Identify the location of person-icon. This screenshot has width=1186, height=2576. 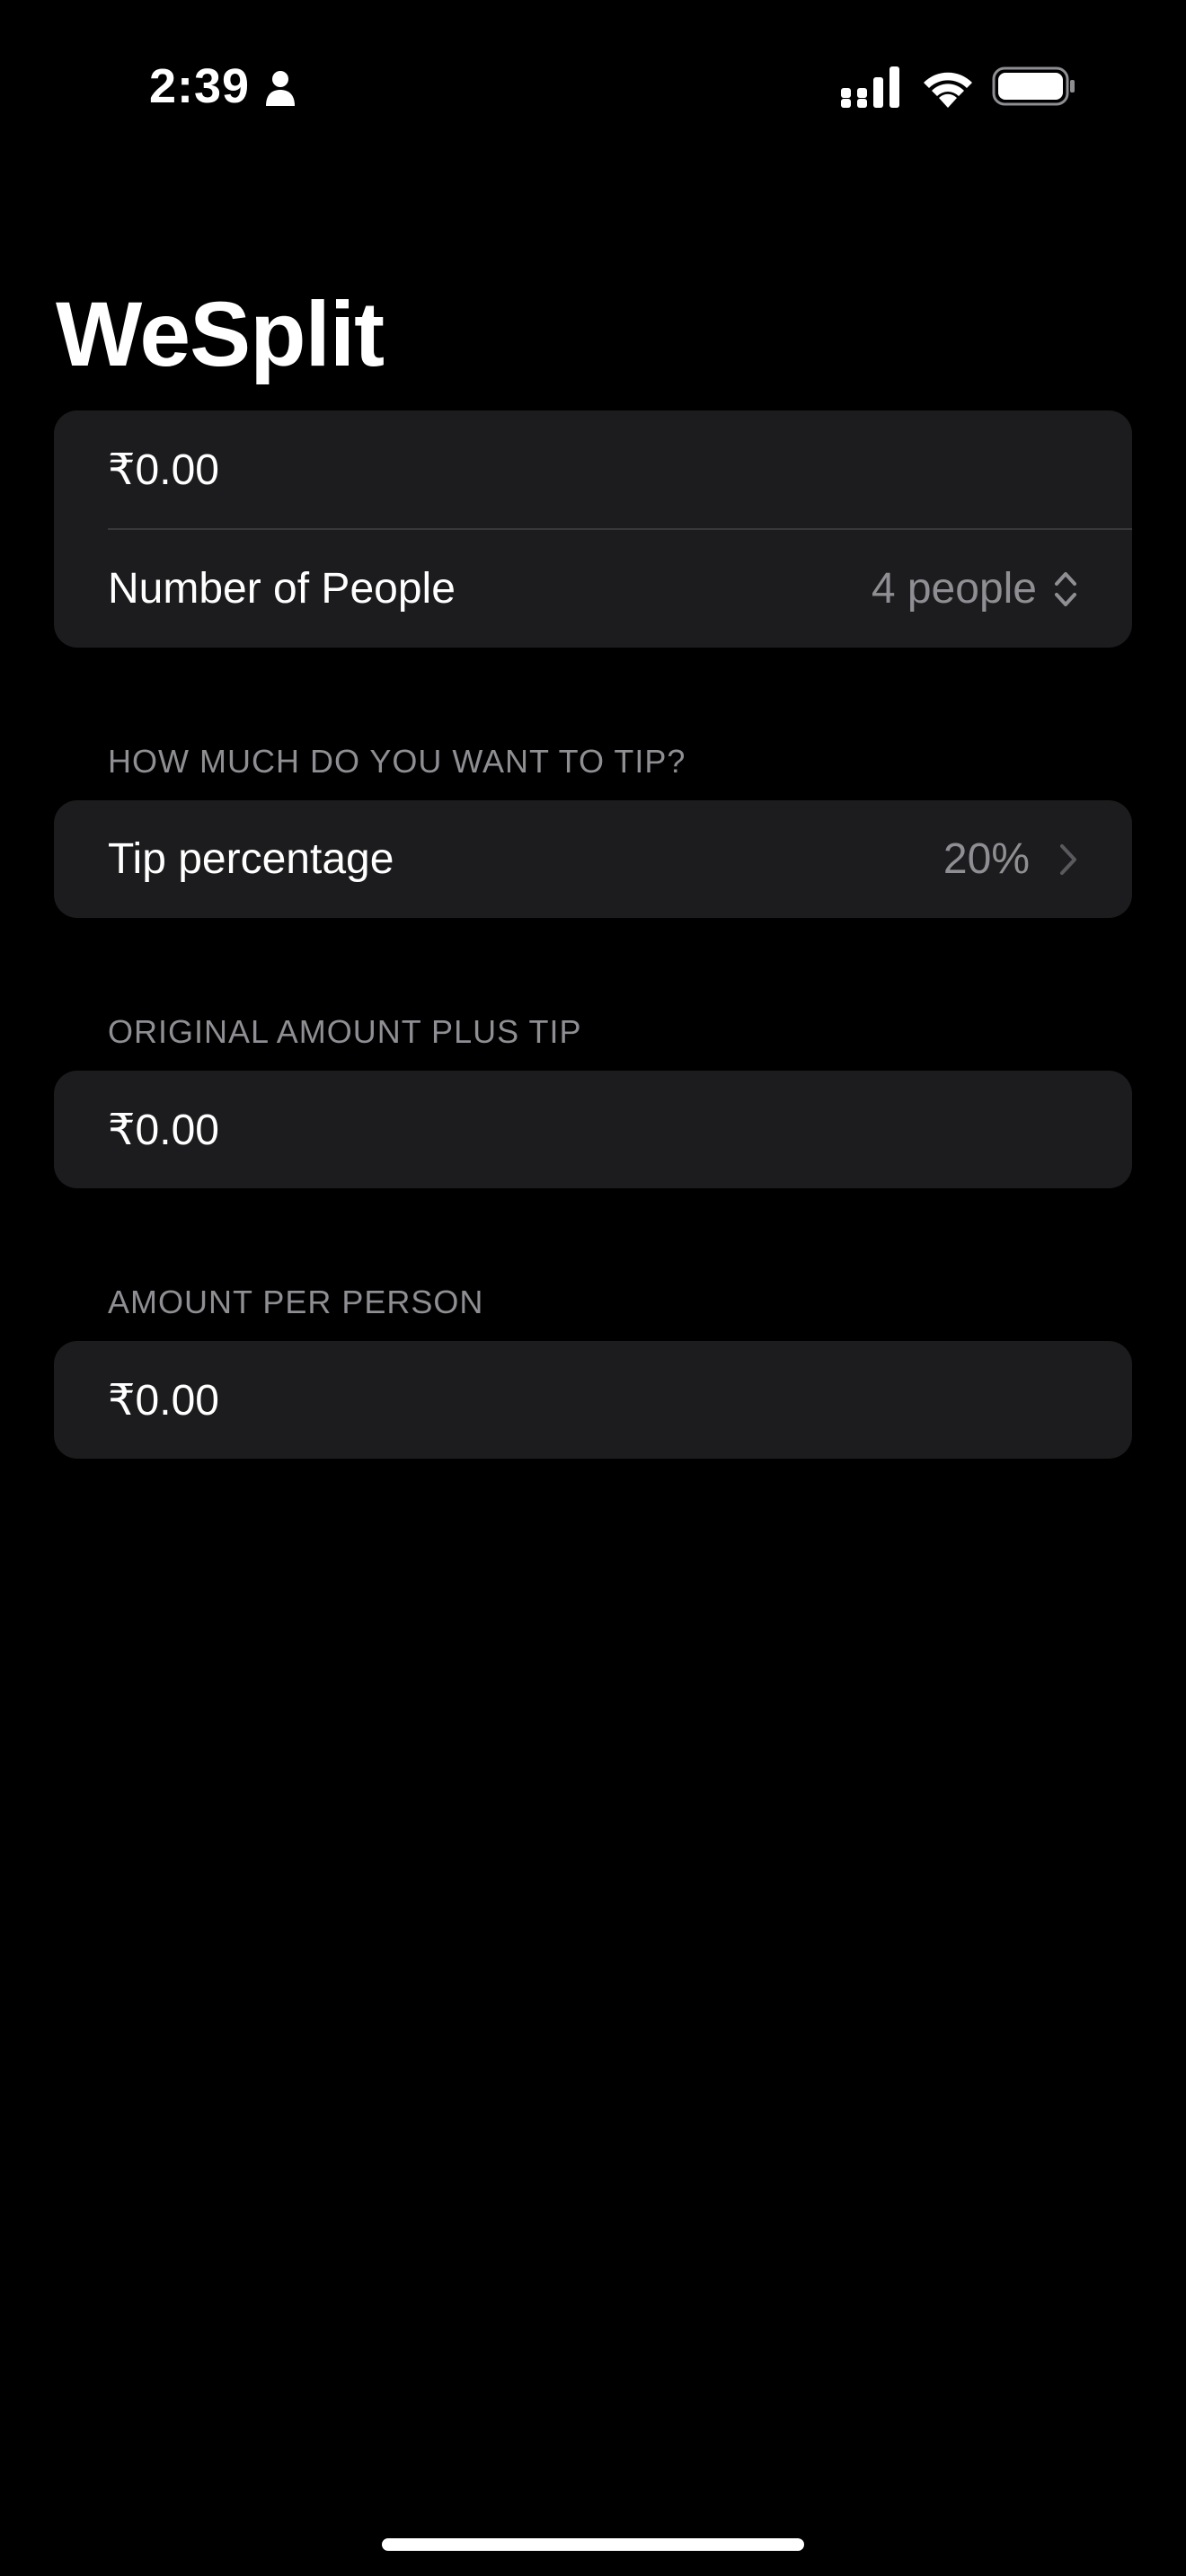
(280, 88).